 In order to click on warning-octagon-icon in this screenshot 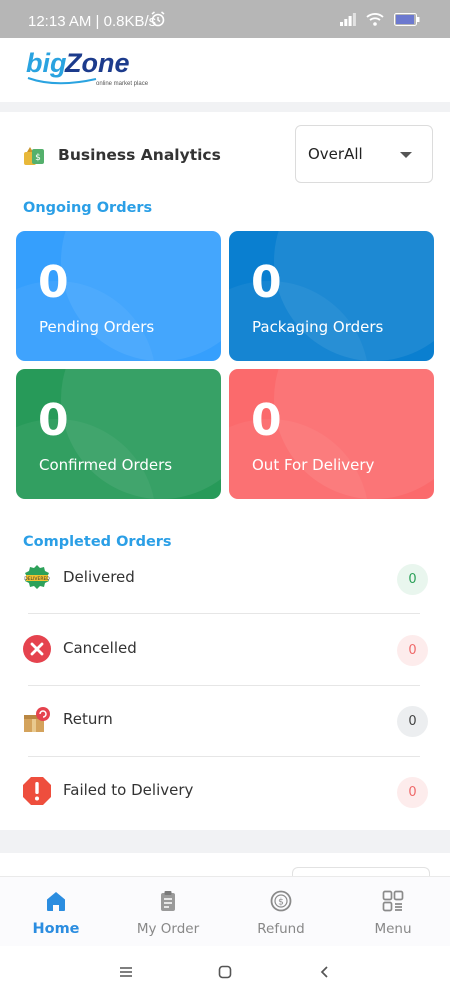, I will do `click(37, 791)`.